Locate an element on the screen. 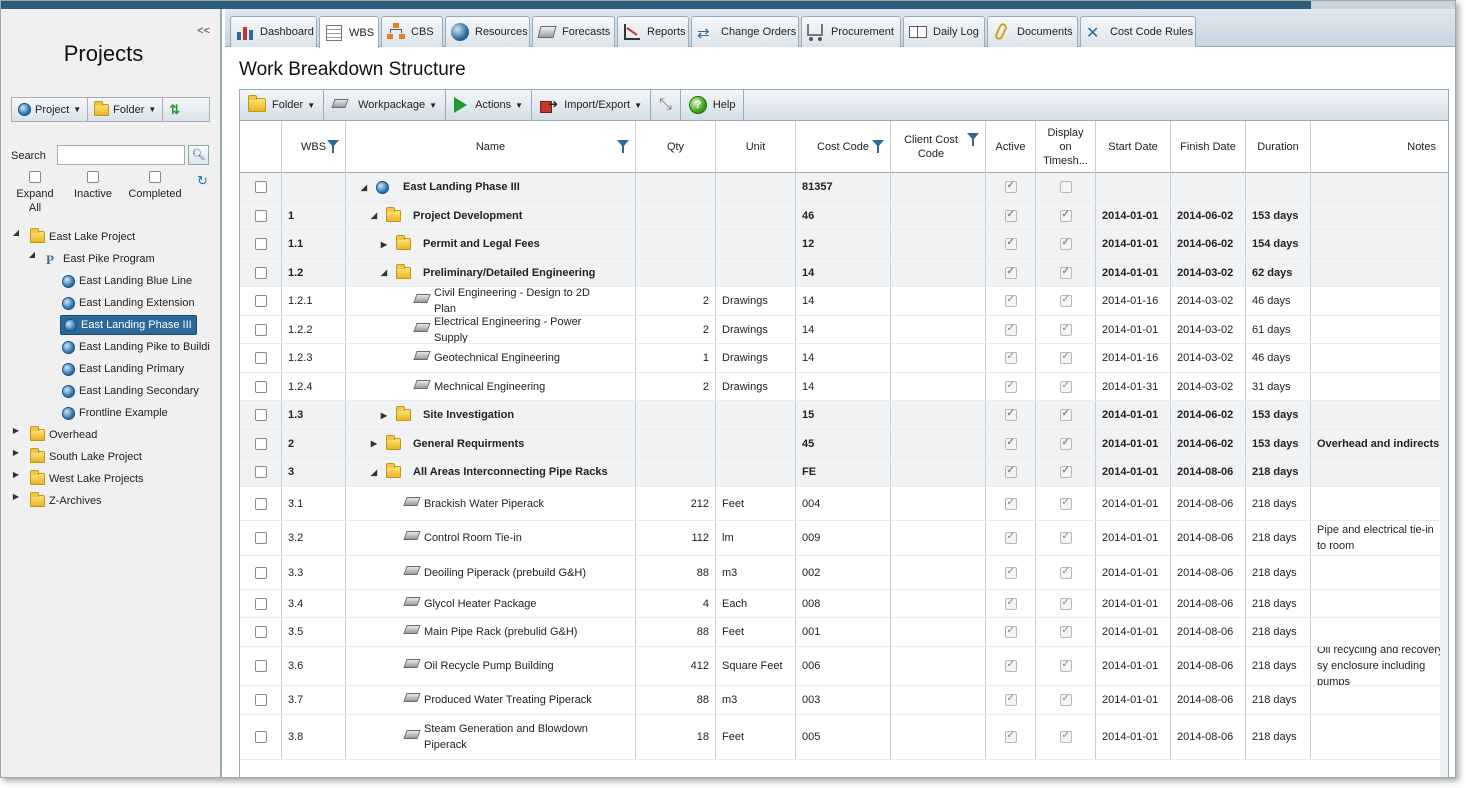 Image resolution: width=1466 pixels, height=788 pixels. row-name: Produced Water Treating Piperack is located at coordinates (508, 700).